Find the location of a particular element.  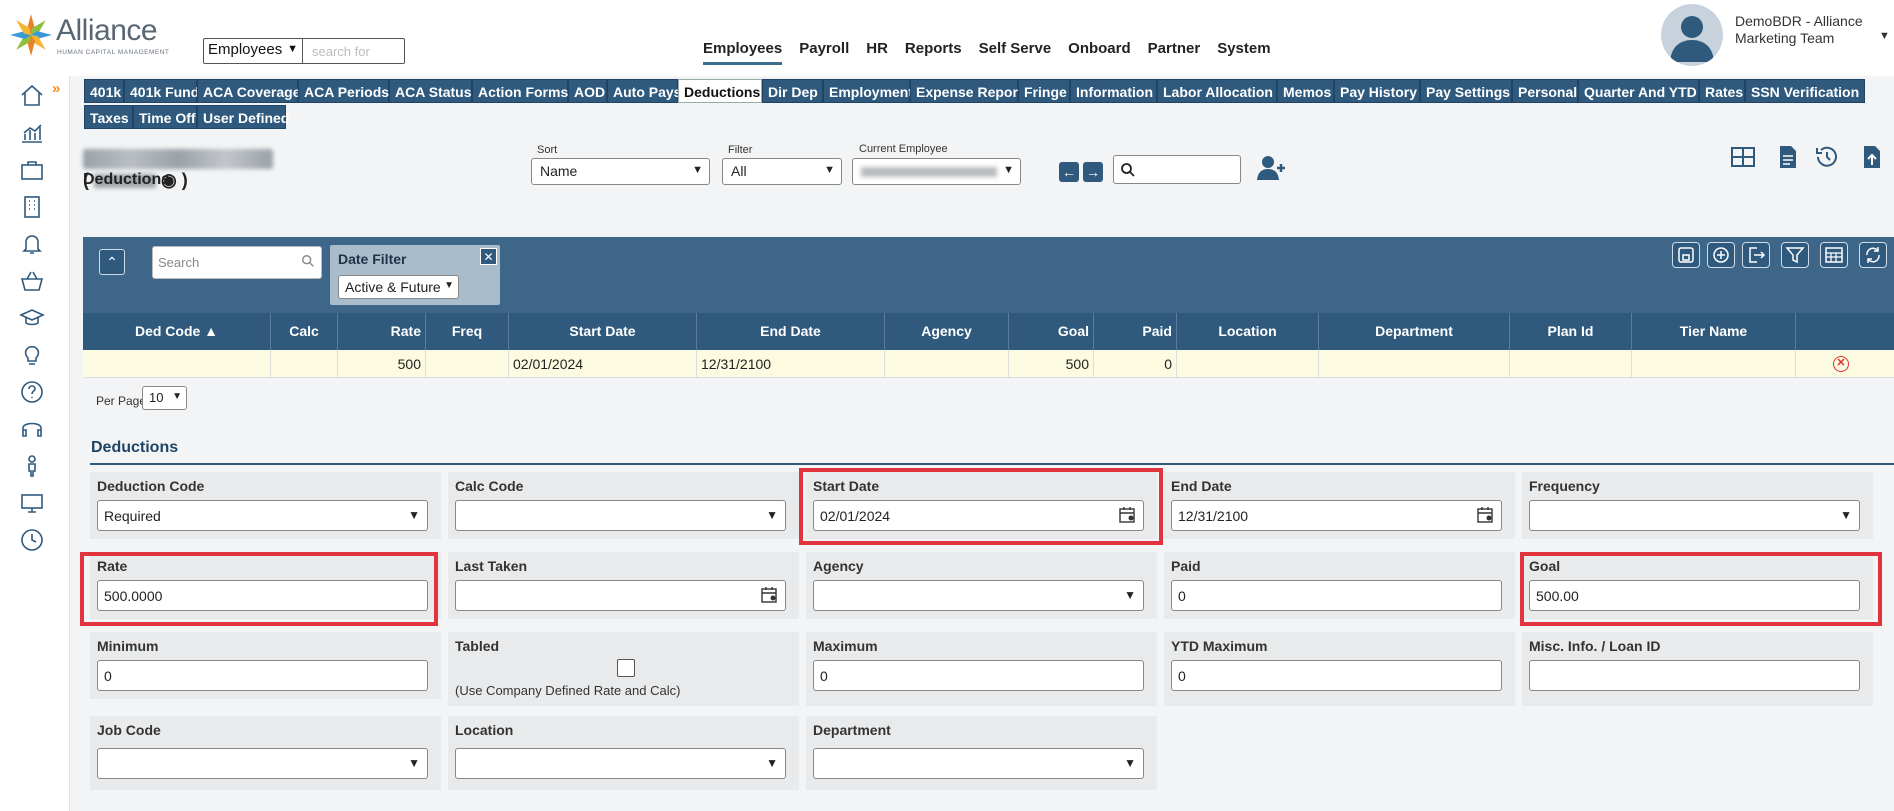

minimum-input: 0 is located at coordinates (262, 675).